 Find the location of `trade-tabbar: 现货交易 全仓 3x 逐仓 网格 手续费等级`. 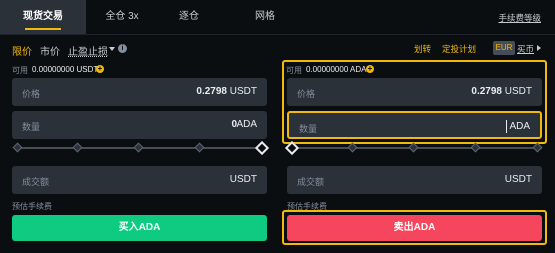

trade-tabbar: 现货交易 全仓 3x 逐仓 网格 手续费等级 is located at coordinates (277, 17).